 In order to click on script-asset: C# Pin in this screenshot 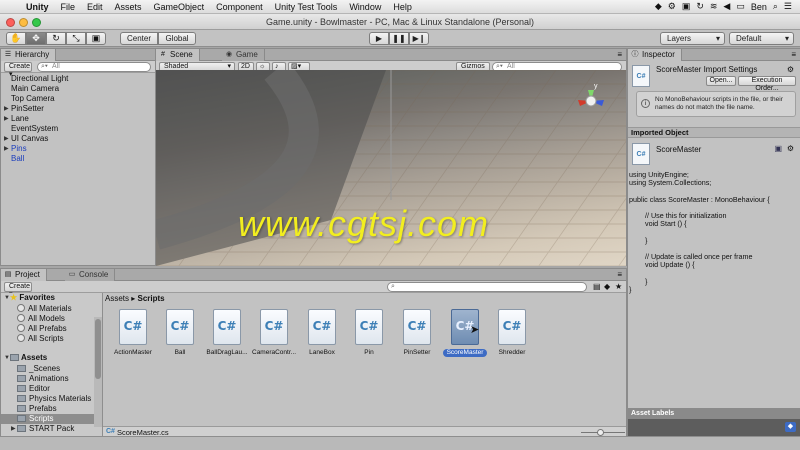, I will do `click(369, 333)`.